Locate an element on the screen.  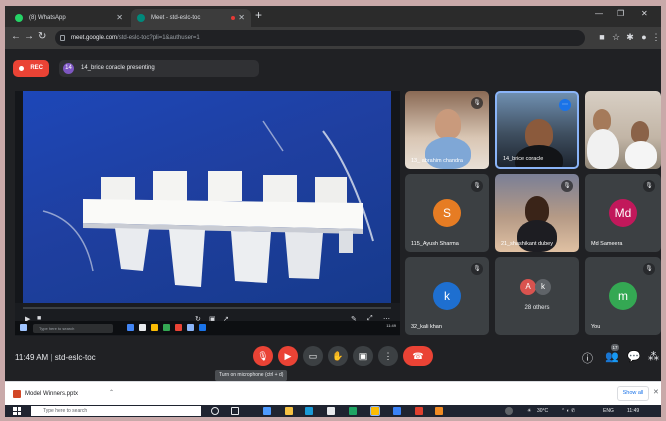
chat-icon: 💬 is located at coordinates (634, 356).